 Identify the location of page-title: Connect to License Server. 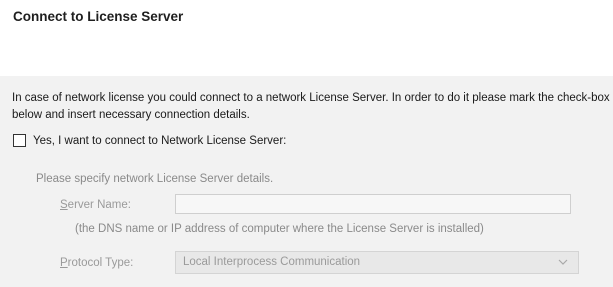
(98, 16).